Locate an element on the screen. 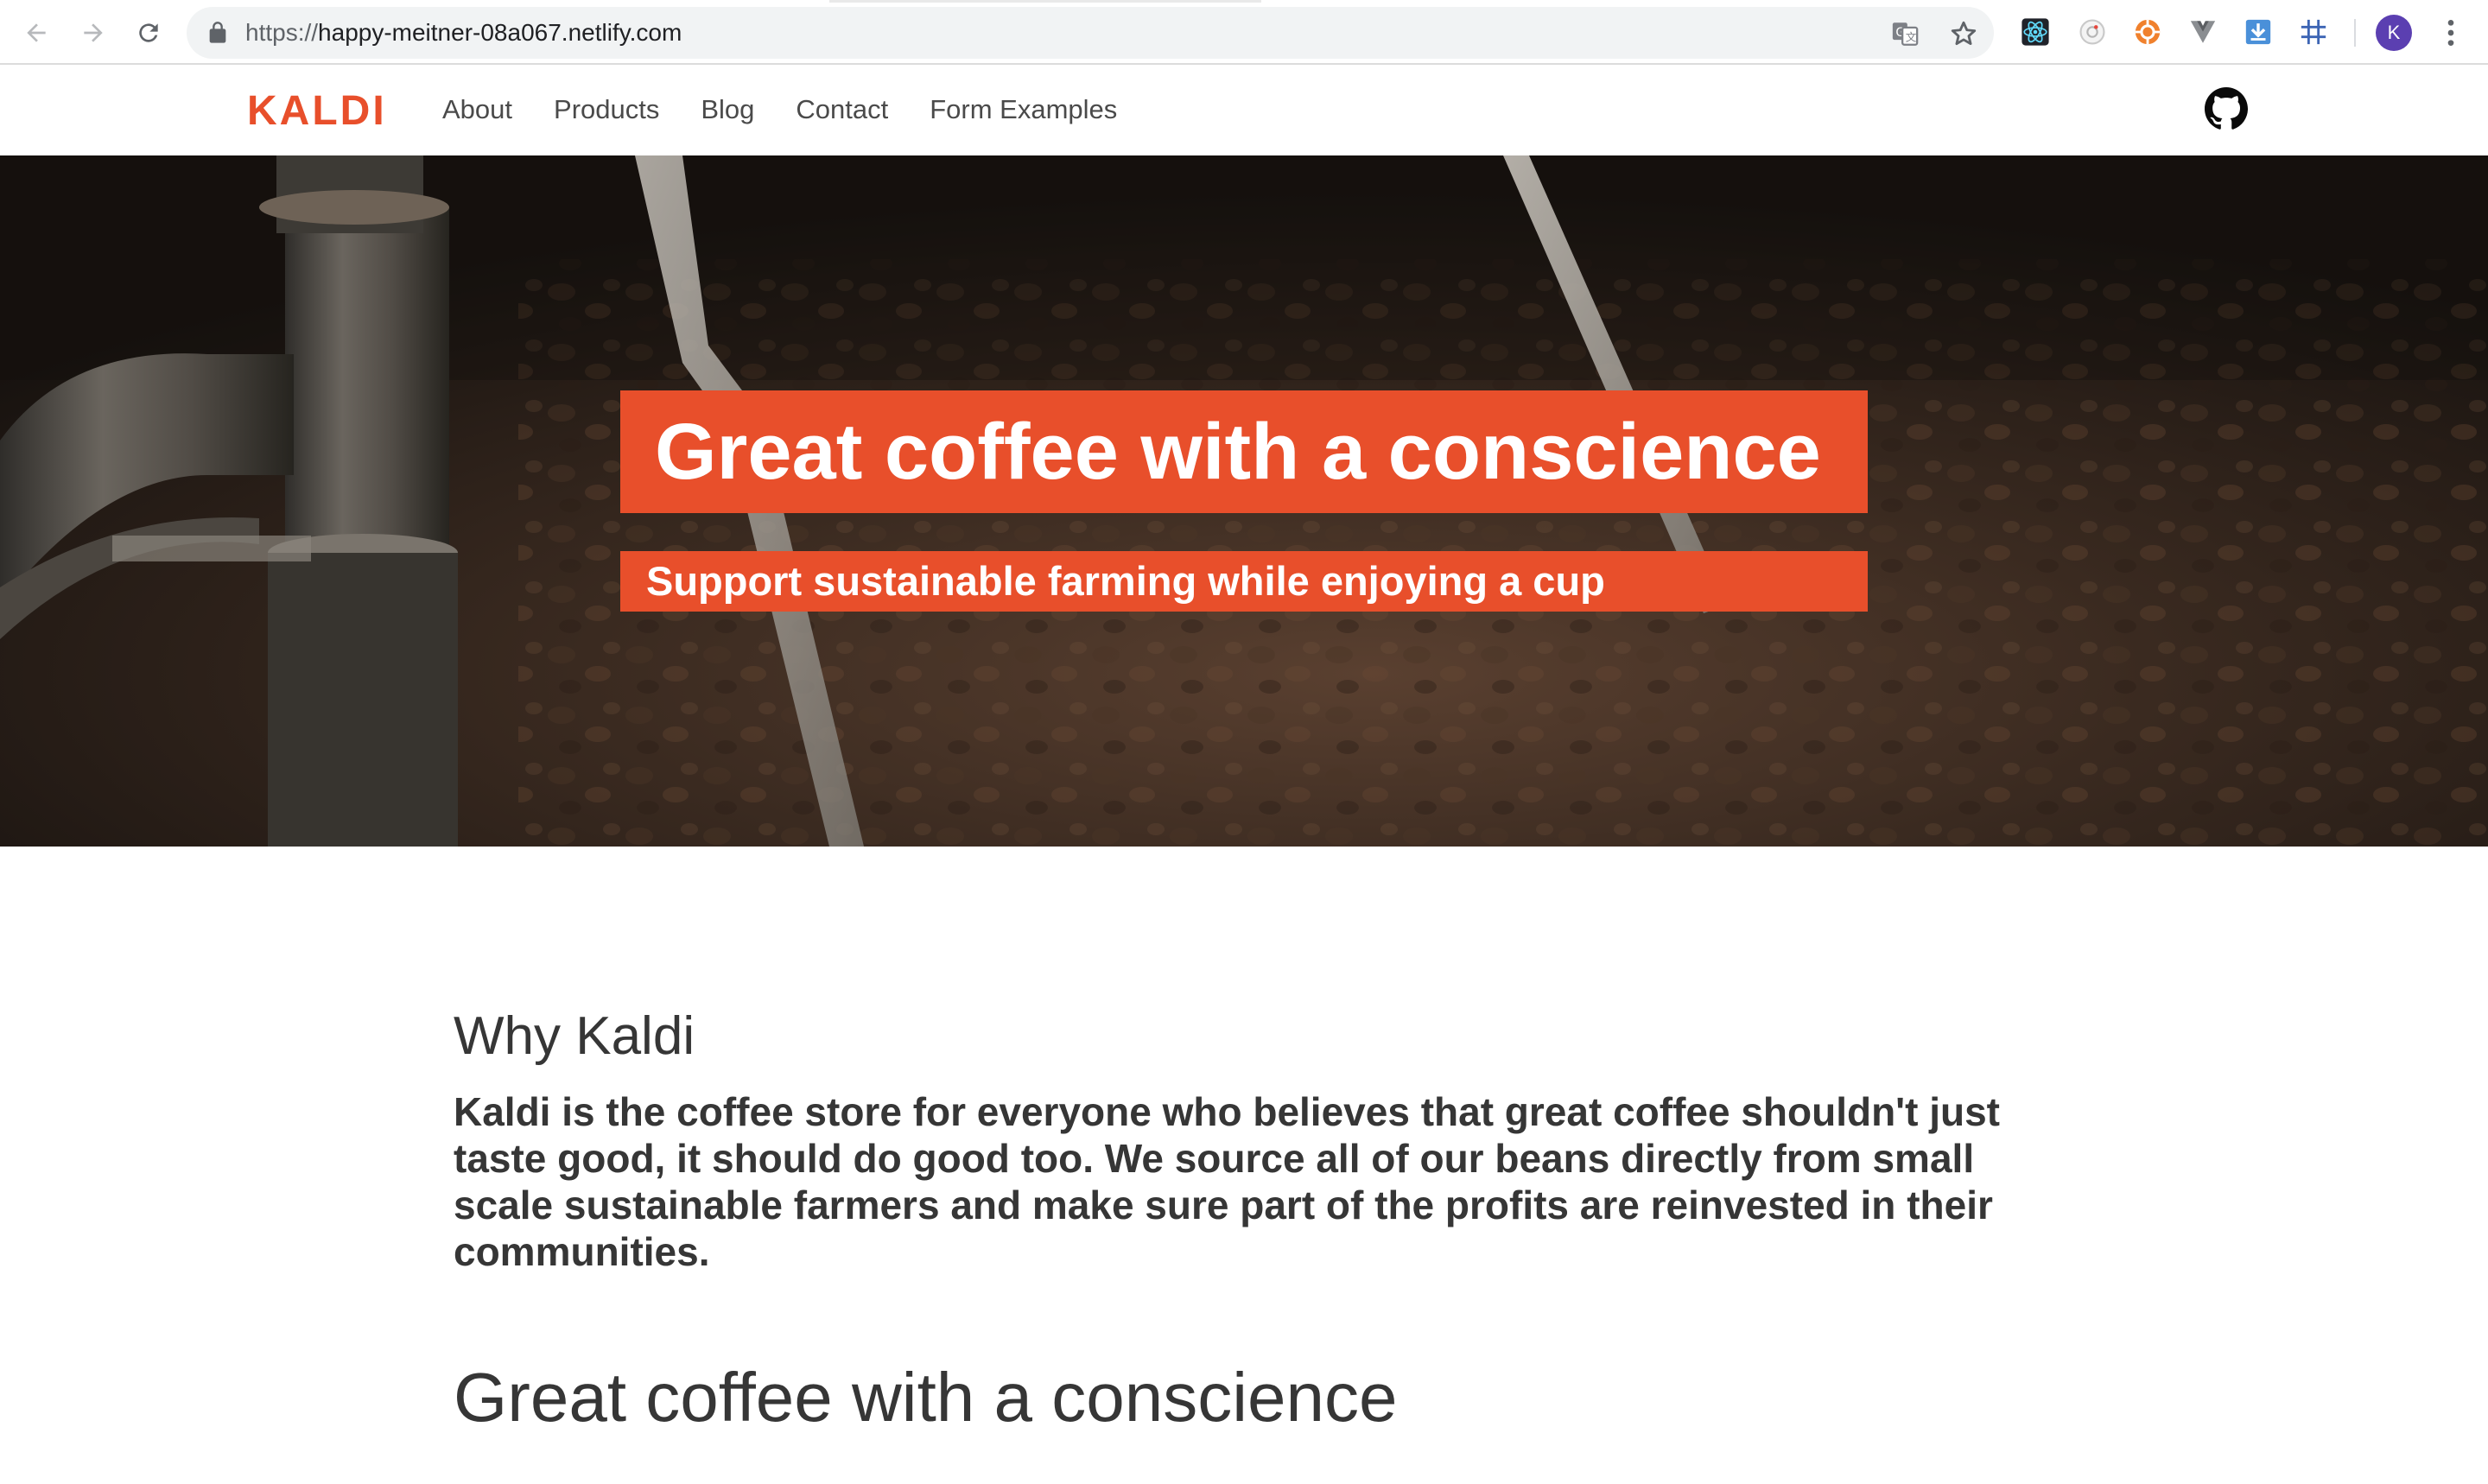  nav-item-contact: Contact is located at coordinates (842, 109).